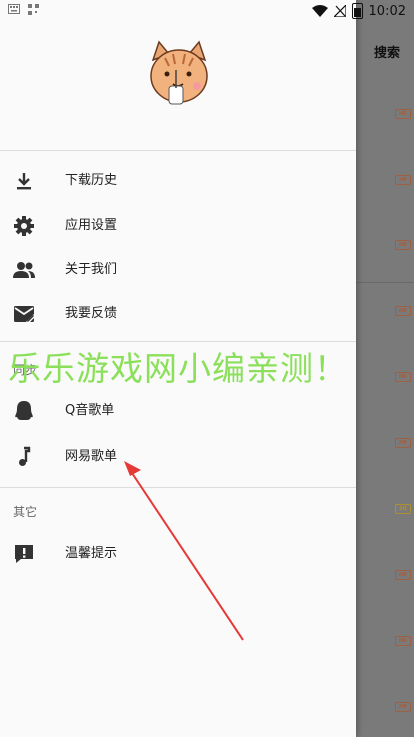 The height and width of the screenshot is (737, 414). Describe the element at coordinates (178, 487) in the screenshot. I see `section-divider` at that location.